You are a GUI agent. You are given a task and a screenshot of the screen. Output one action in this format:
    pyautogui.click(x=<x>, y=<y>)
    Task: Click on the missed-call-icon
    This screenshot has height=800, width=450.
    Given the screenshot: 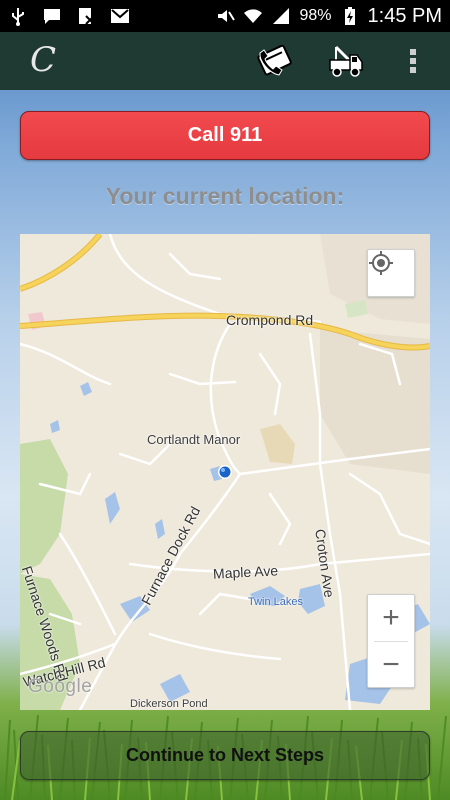 What is the action you would take?
    pyautogui.click(x=87, y=16)
    